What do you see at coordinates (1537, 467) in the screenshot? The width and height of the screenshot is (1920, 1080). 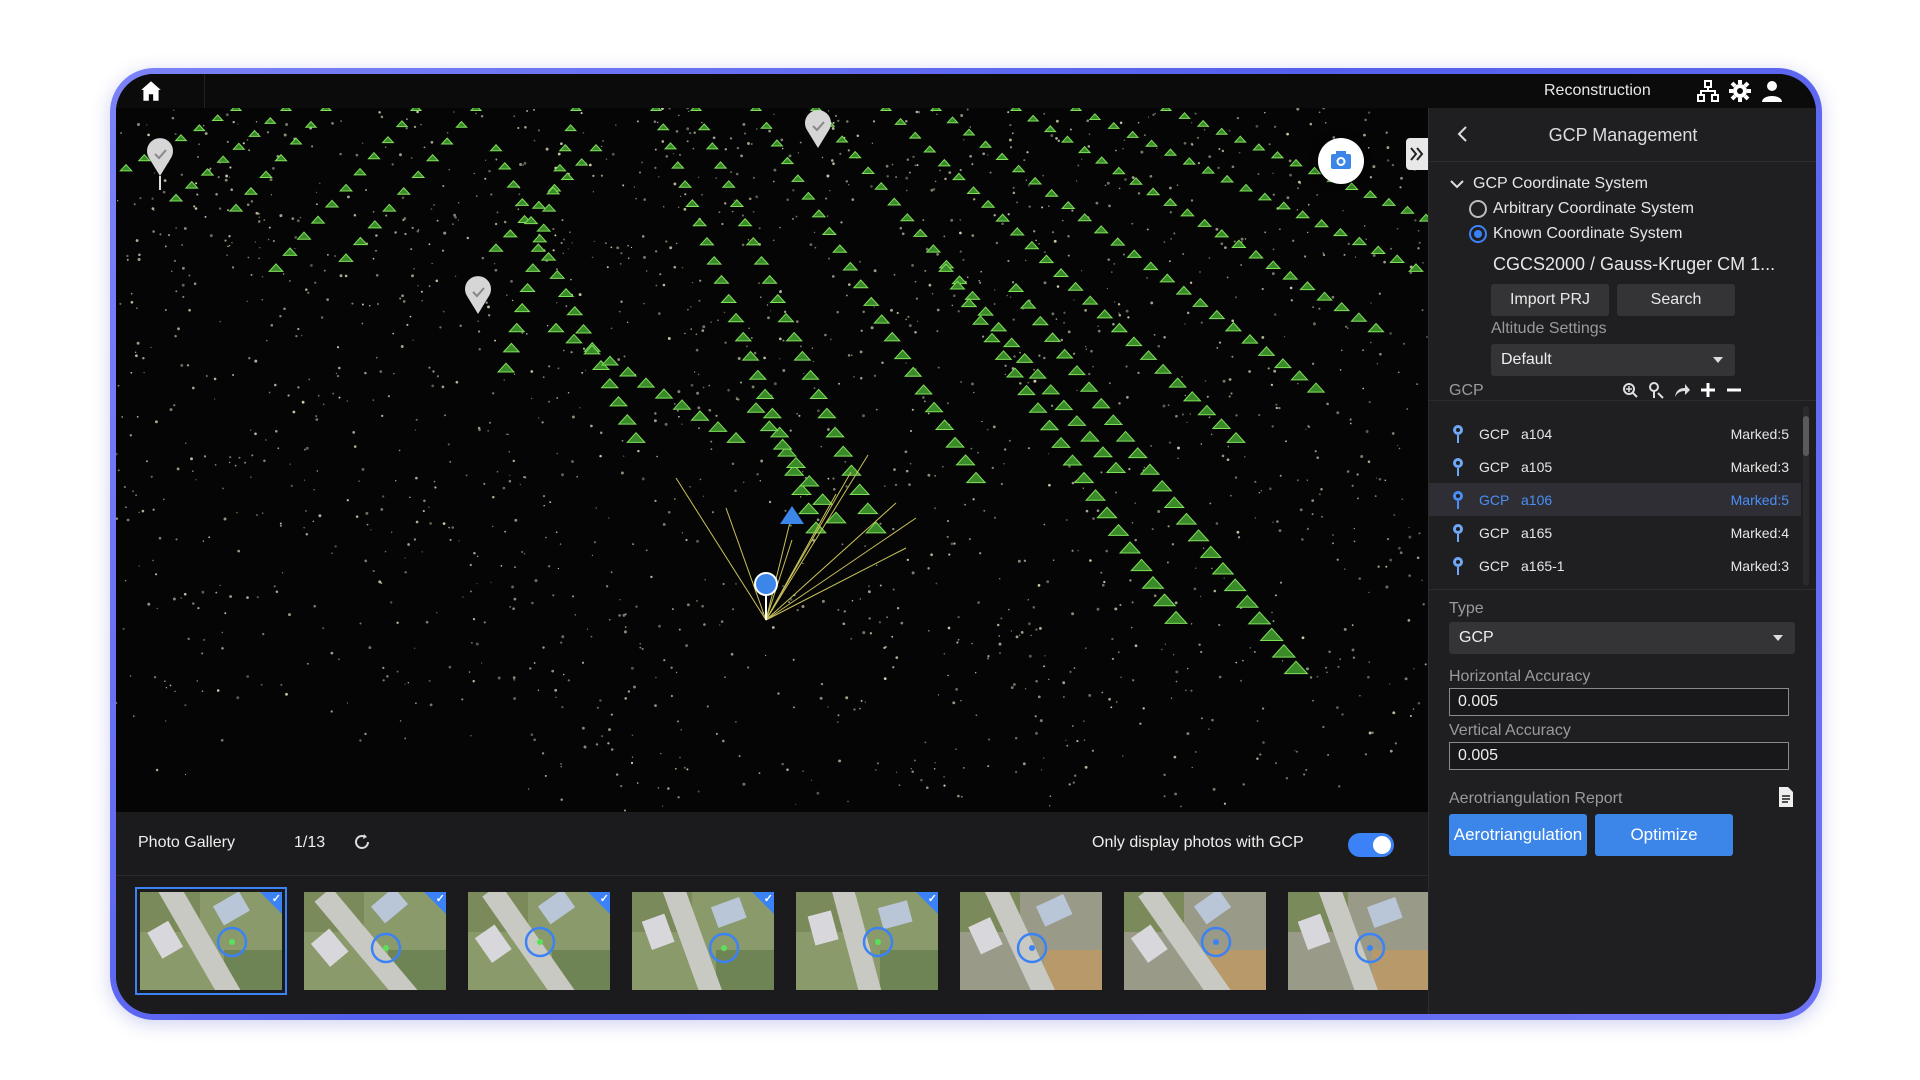 I see `gcp-row-name: a105` at bounding box center [1537, 467].